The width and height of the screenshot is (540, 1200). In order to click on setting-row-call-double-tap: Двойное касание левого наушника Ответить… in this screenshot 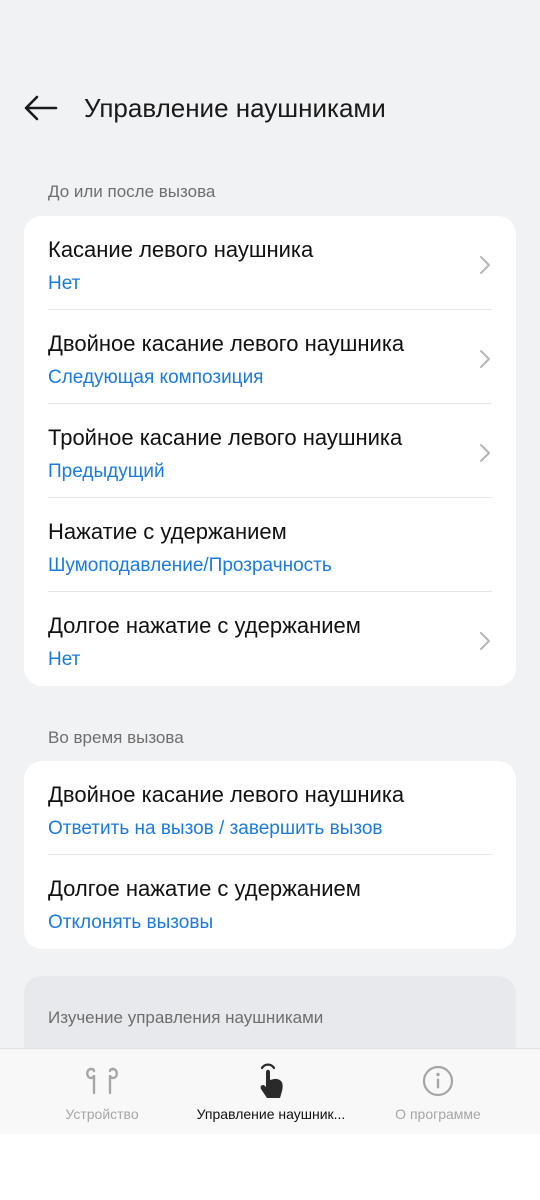, I will do `click(270, 808)`.